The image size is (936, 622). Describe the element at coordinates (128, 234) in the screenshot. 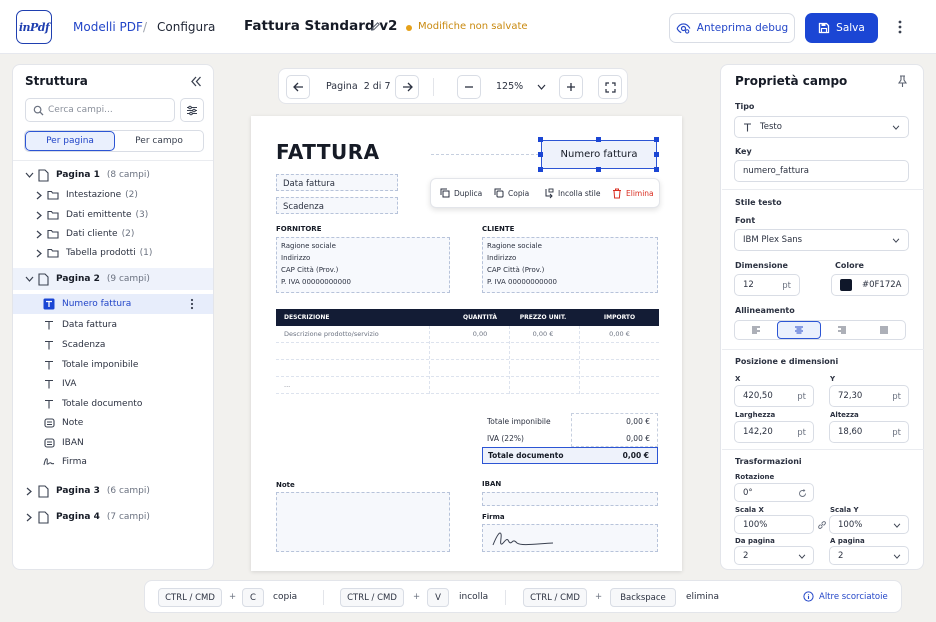

I see `tree-group-count: (2)` at that location.